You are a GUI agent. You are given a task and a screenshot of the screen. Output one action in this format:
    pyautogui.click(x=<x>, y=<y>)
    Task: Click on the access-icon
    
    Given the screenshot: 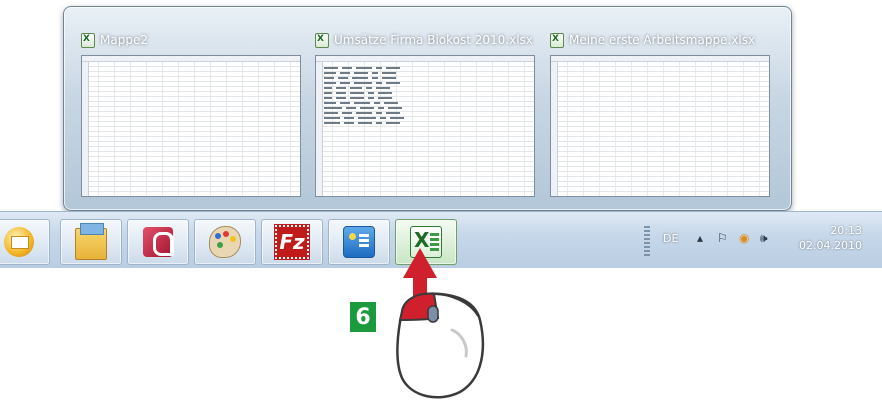 What is the action you would take?
    pyautogui.click(x=158, y=242)
    